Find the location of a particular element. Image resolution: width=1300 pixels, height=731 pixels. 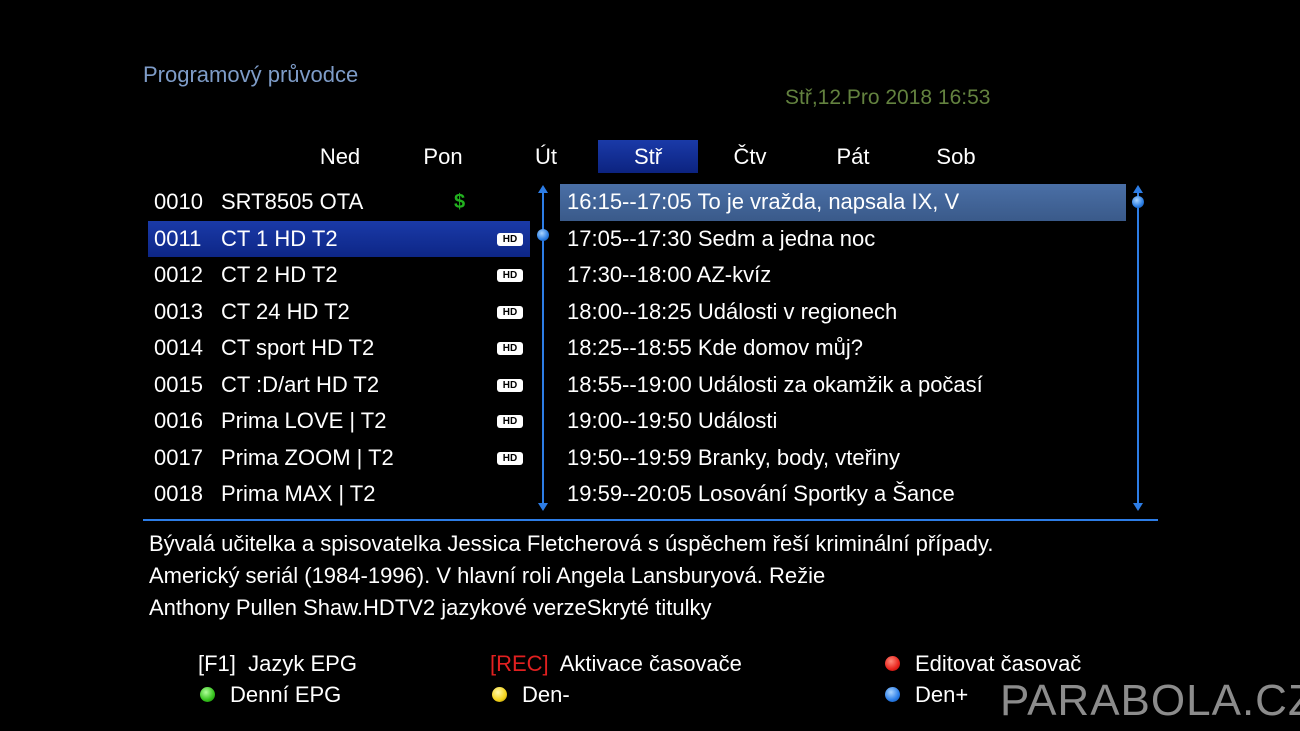

legend-rec: [REC] Aktivace časovače is located at coordinates (616, 664).